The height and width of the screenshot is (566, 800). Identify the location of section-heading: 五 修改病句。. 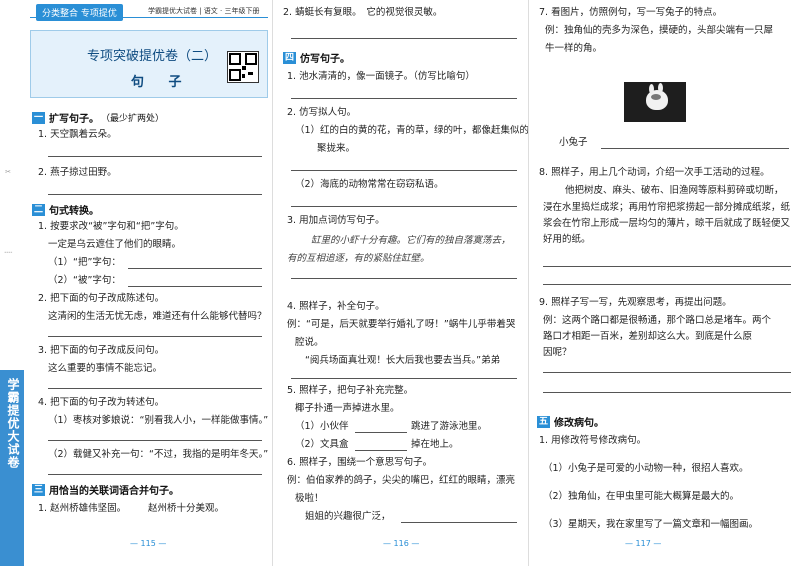
(570, 421).